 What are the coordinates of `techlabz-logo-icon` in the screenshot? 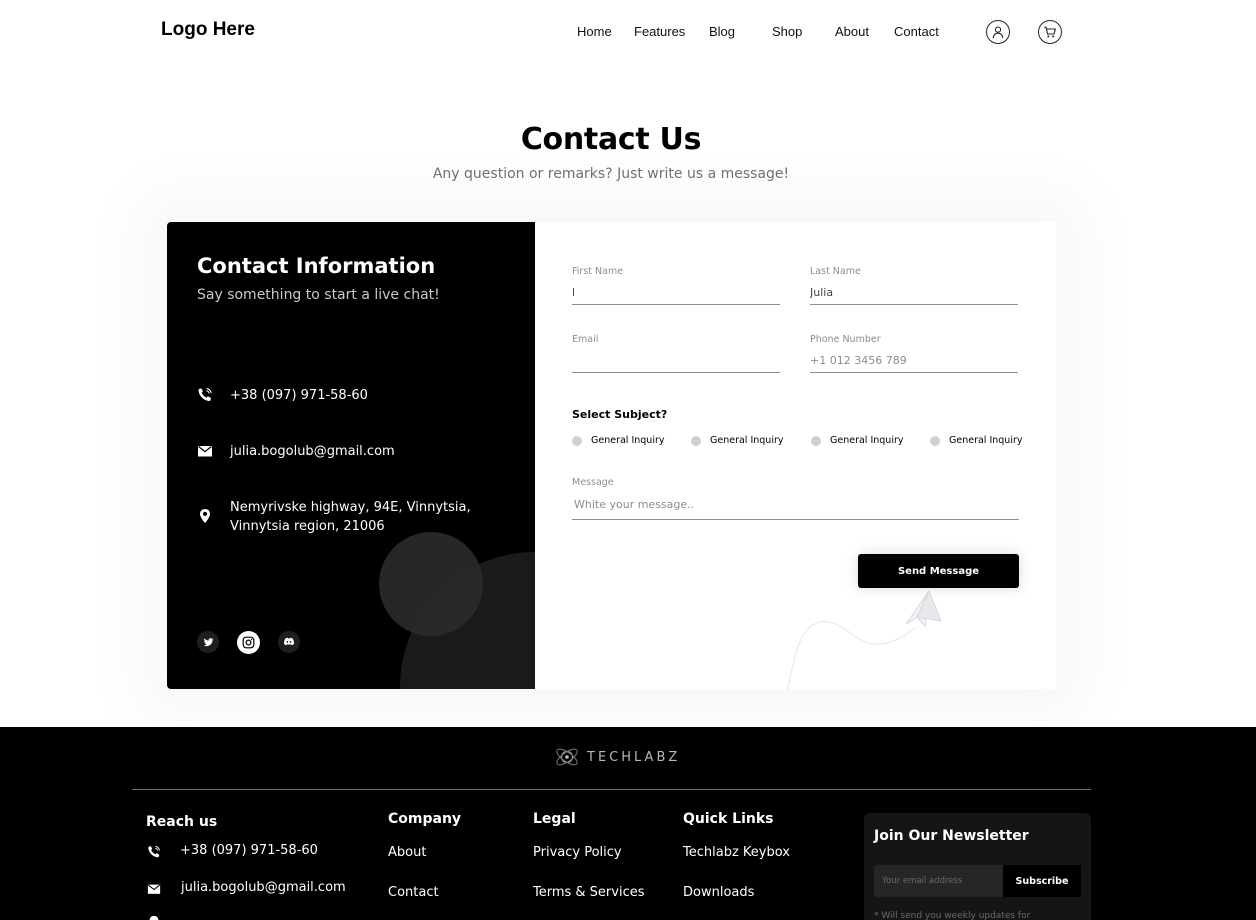 It's located at (567, 757).